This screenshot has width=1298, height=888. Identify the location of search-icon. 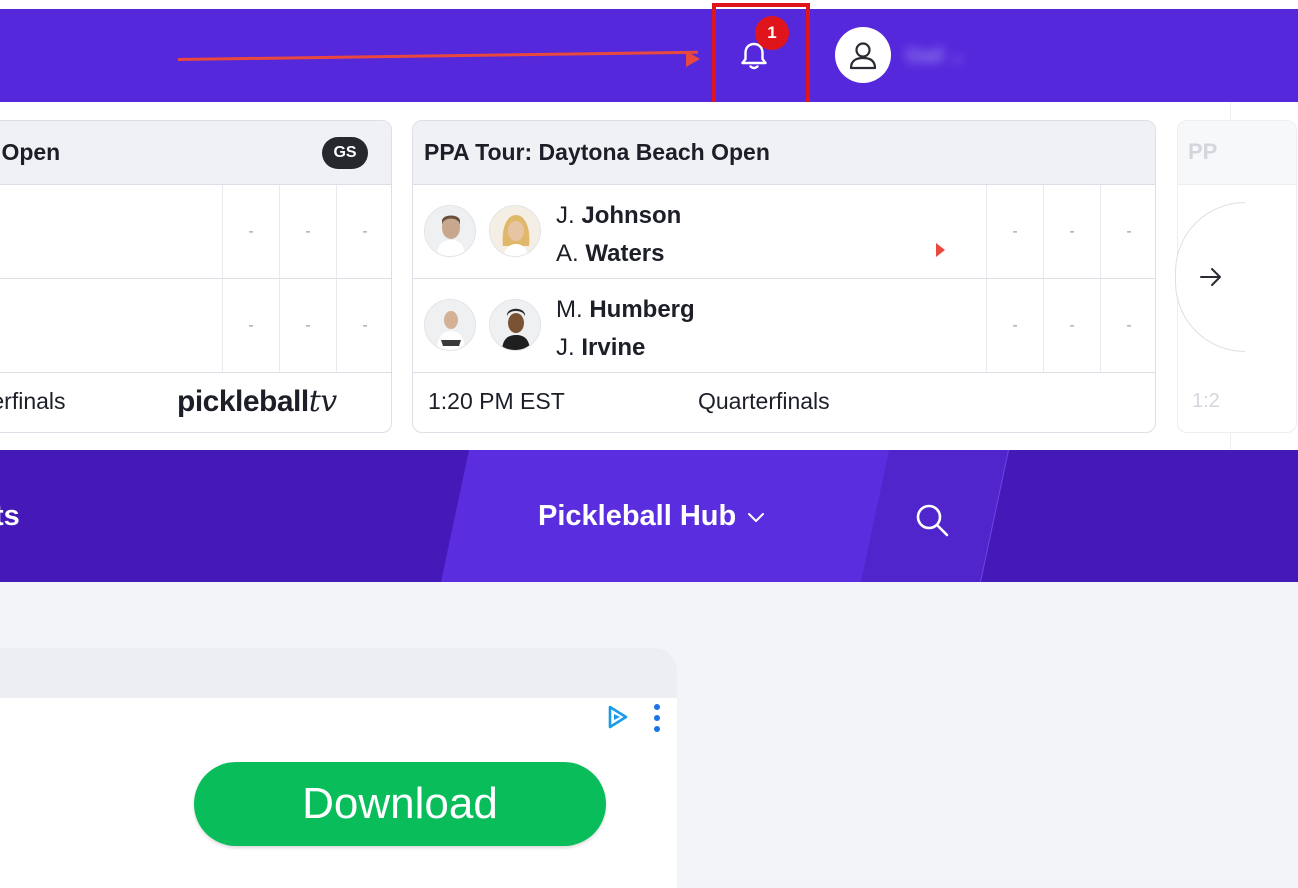
(932, 520).